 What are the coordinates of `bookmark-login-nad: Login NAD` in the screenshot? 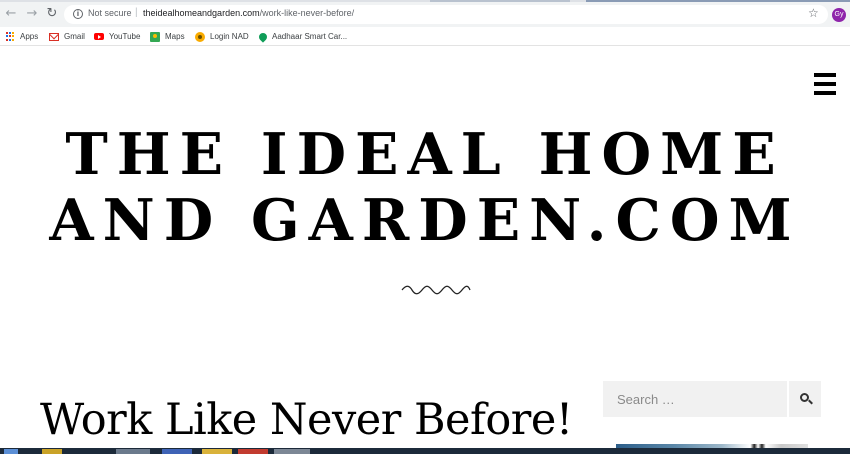 It's located at (222, 36).